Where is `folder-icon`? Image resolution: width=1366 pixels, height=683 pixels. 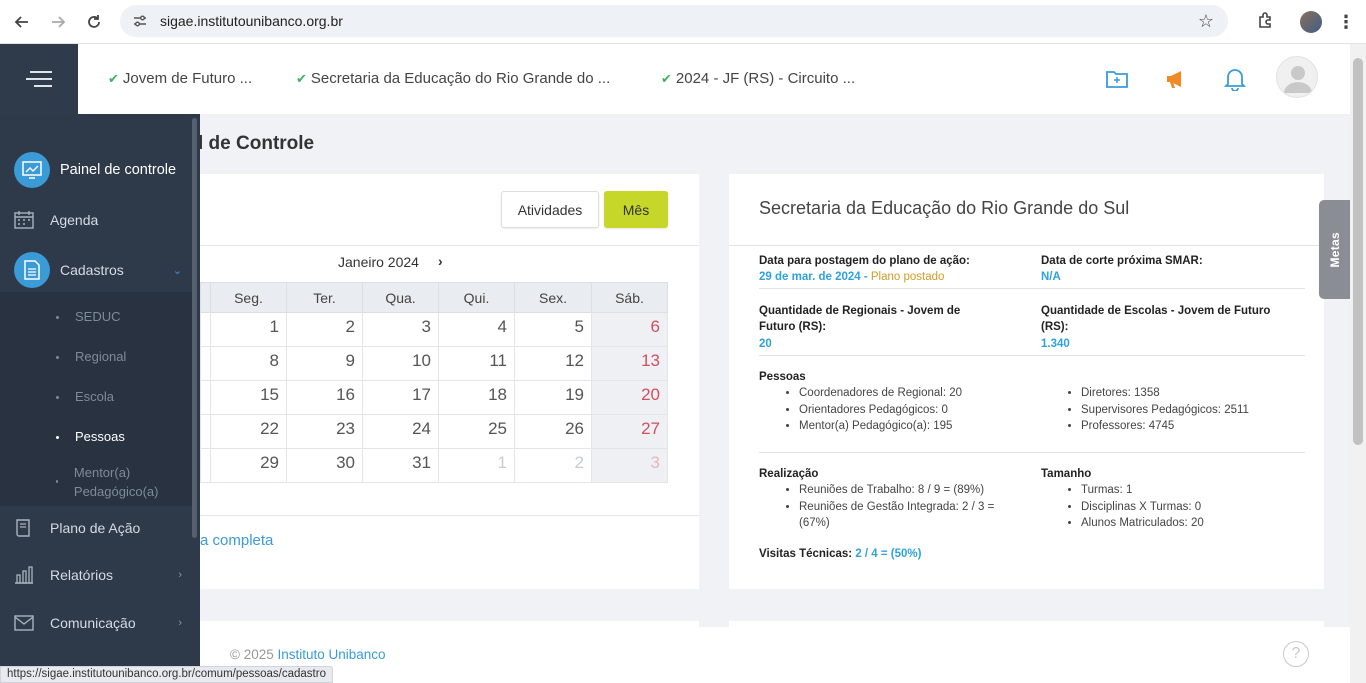
folder-icon is located at coordinates (1117, 79).